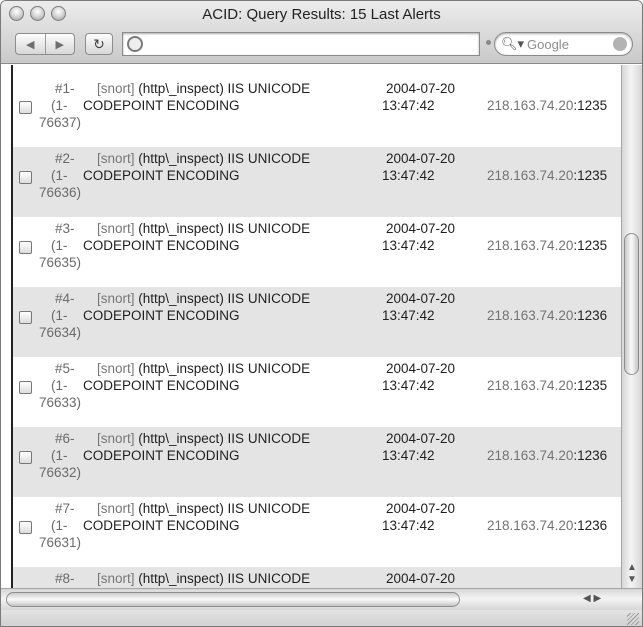 The width and height of the screenshot is (643, 627). Describe the element at coordinates (65, 438) in the screenshot. I see `alert-id: #6-` at that location.